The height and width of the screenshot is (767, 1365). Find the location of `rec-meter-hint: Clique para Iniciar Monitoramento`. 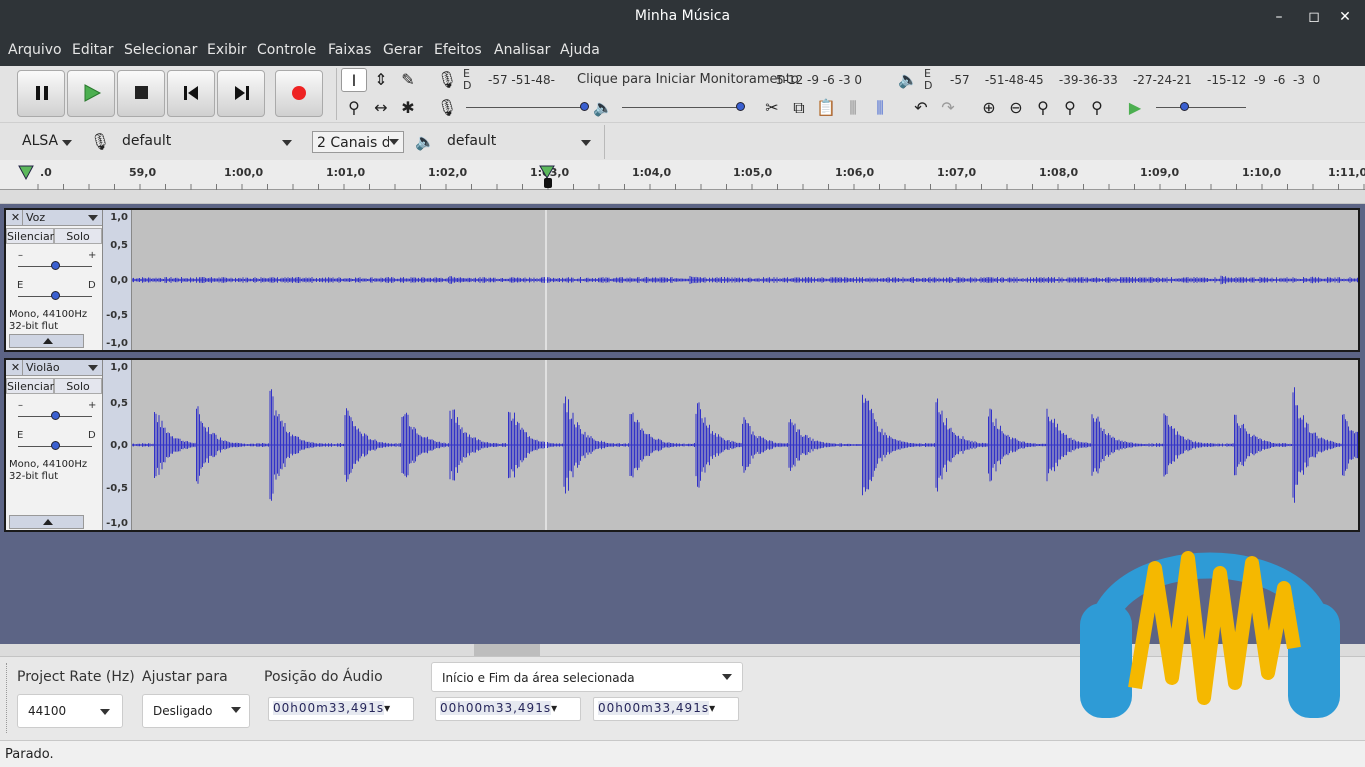

rec-meter-hint: Clique para Iniciar Monitoramento is located at coordinates (688, 79).